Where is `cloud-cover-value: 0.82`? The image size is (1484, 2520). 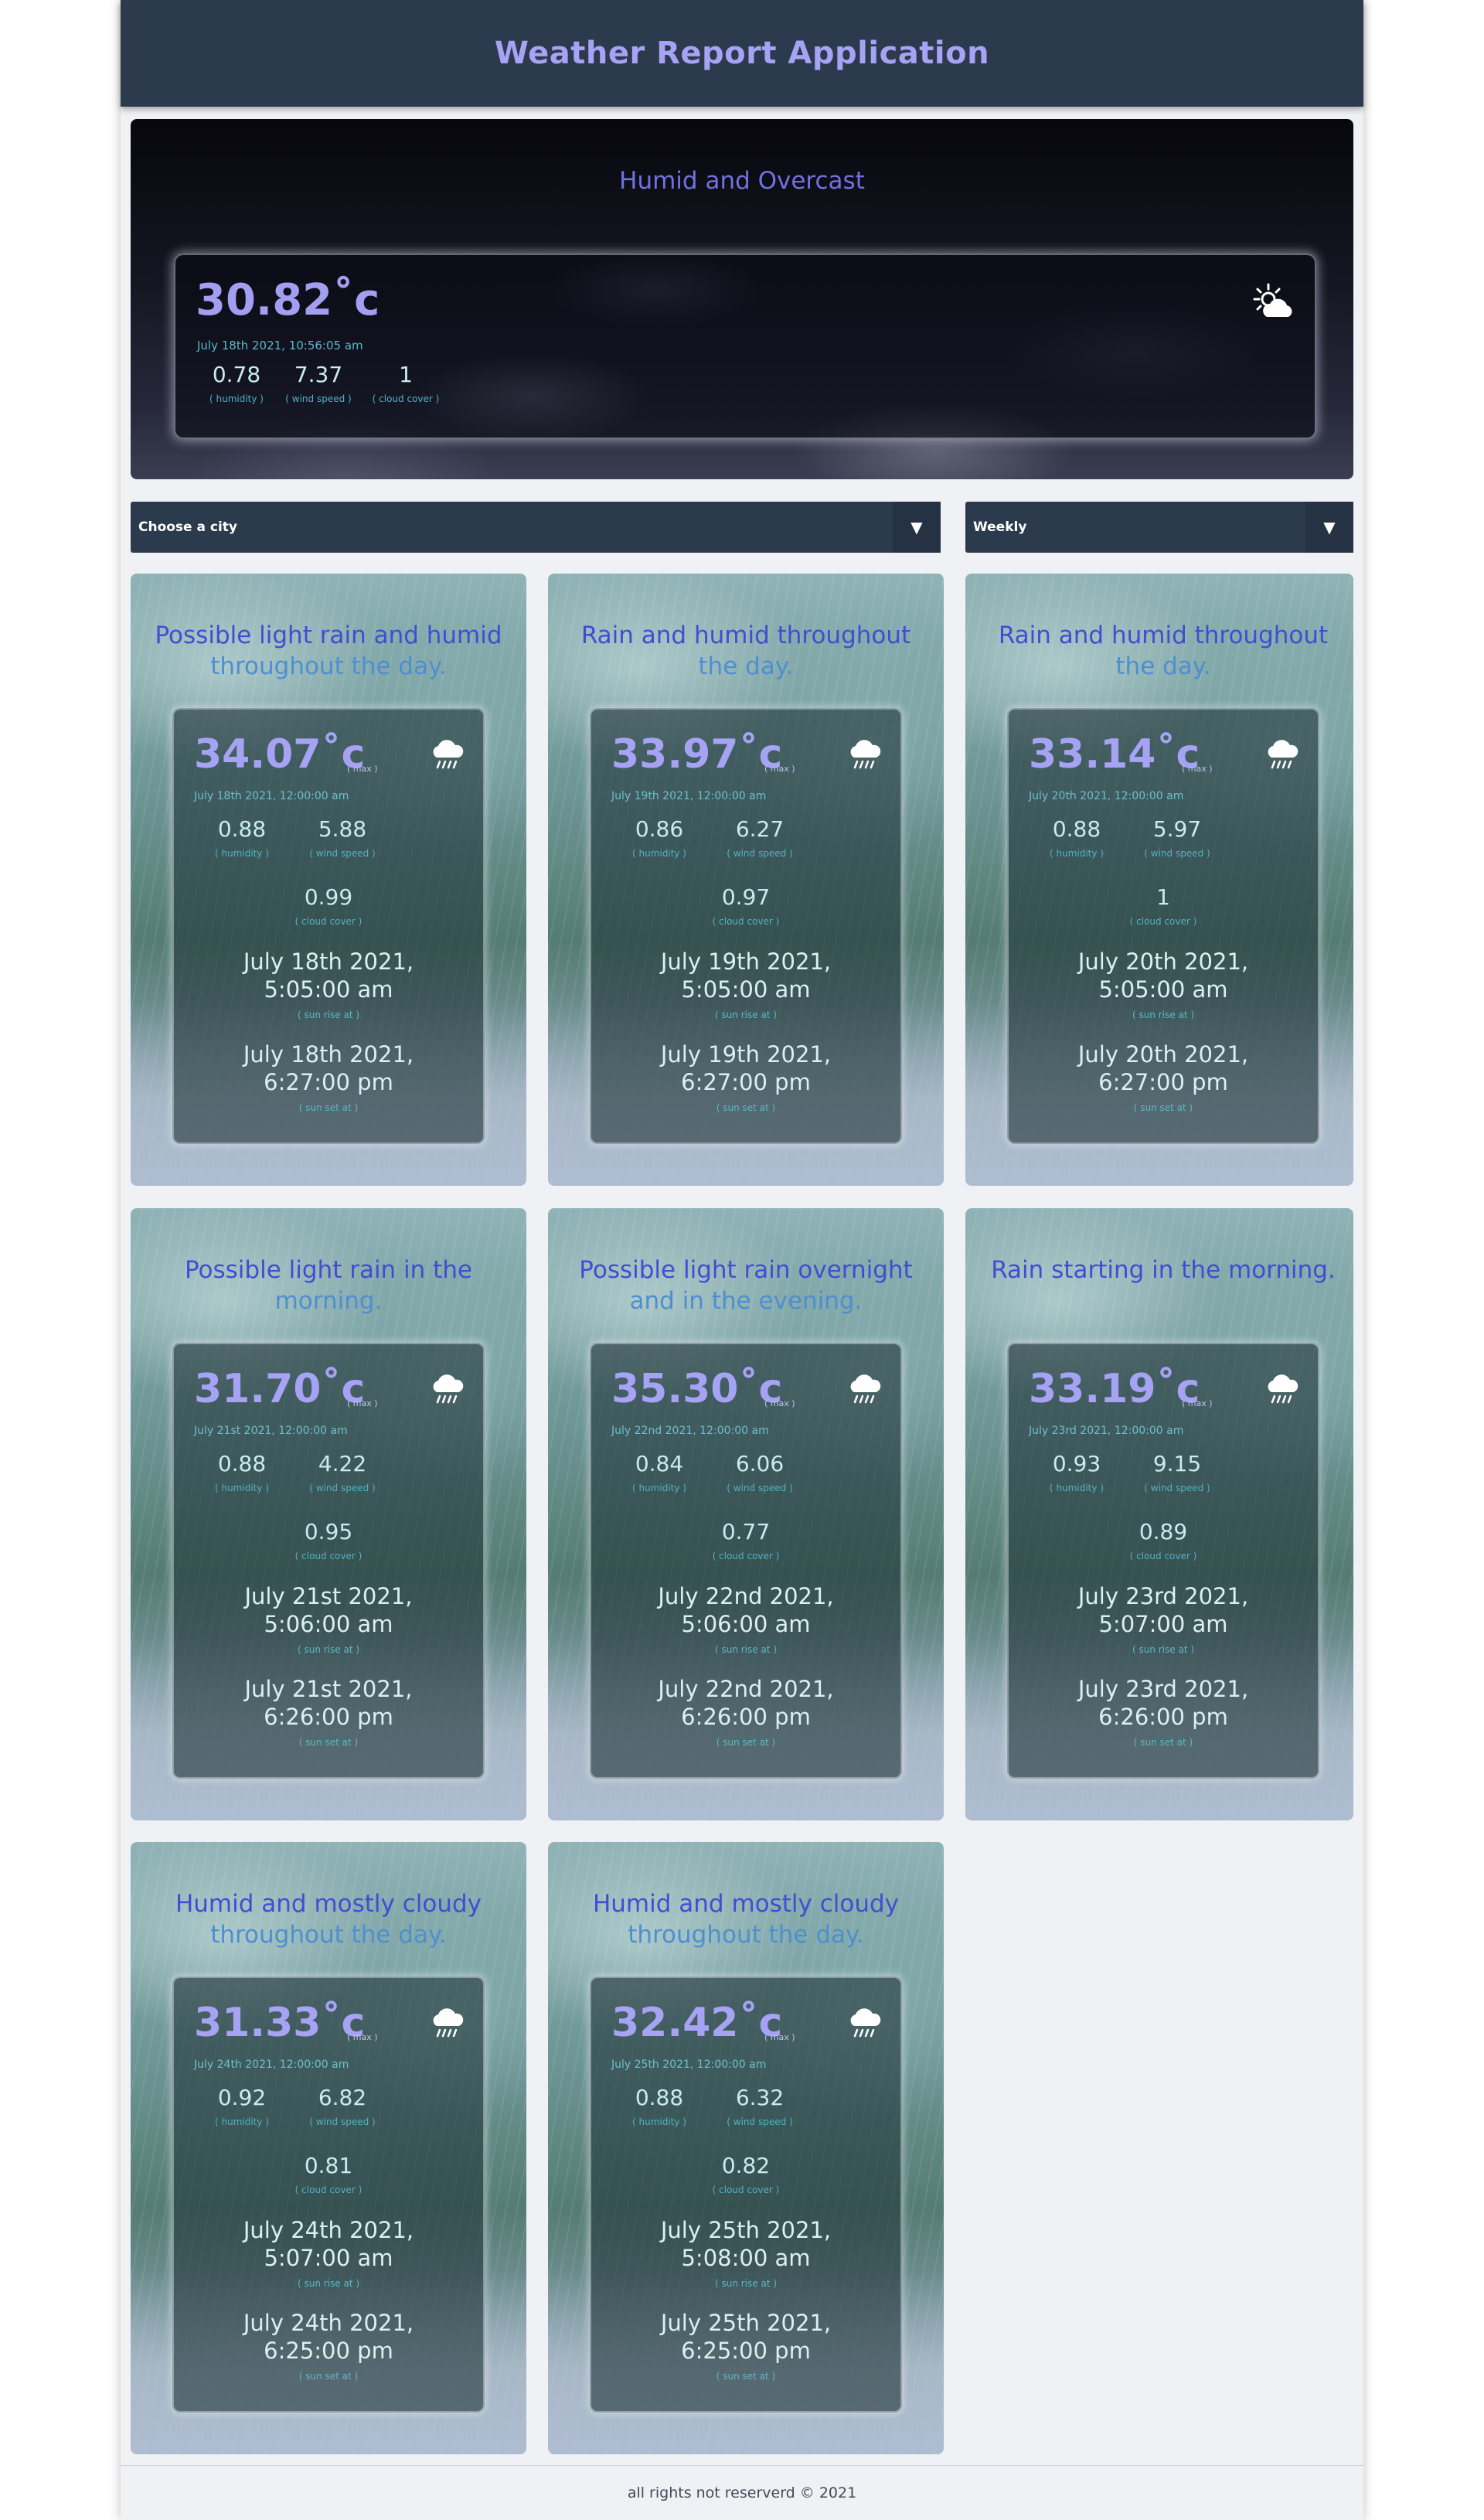
cloud-cover-value: 0.82 is located at coordinates (746, 2165).